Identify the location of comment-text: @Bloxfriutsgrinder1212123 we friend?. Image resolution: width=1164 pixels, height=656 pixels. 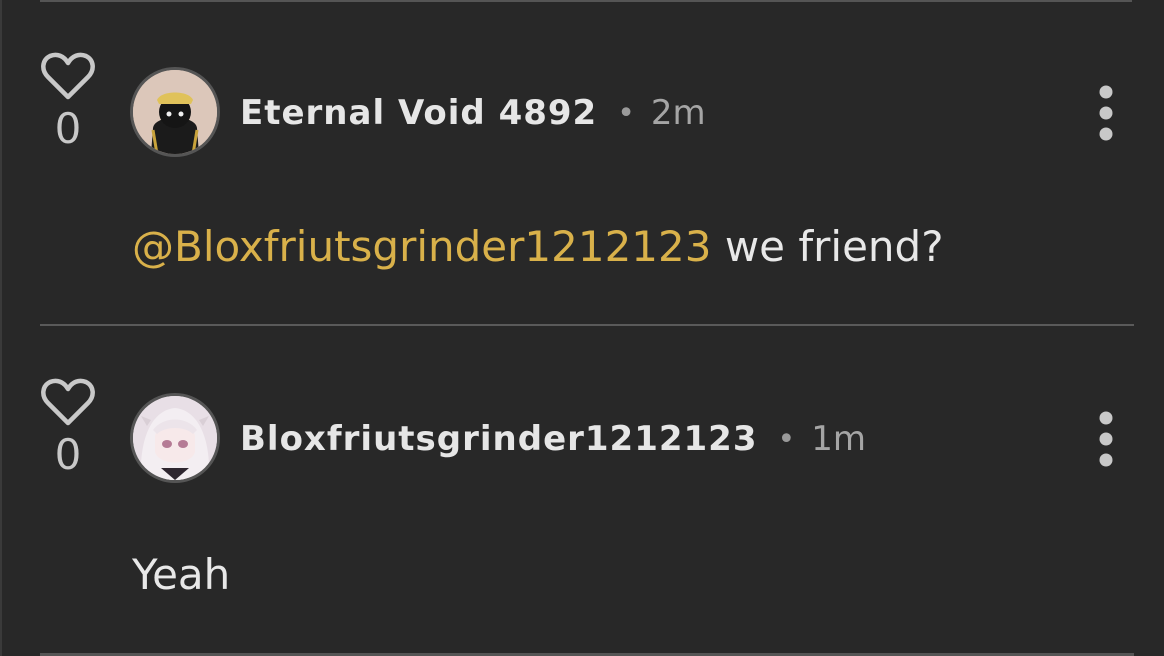
(538, 246).